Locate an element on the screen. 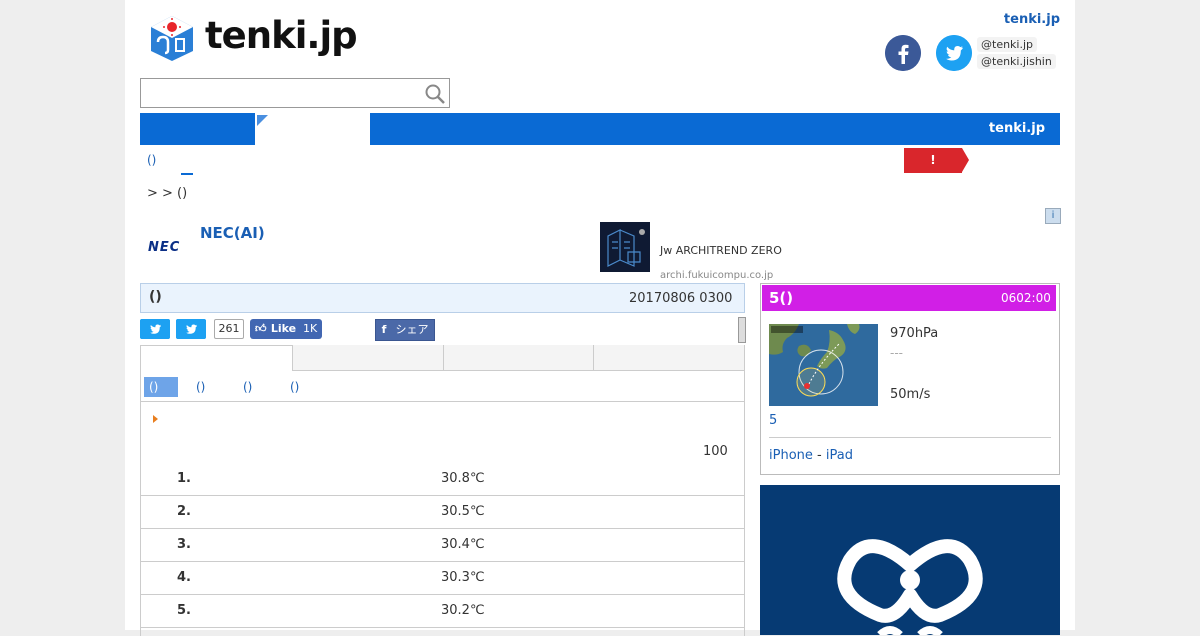 This screenshot has width=1200, height=636. typhoon-map is located at coordinates (823, 365).